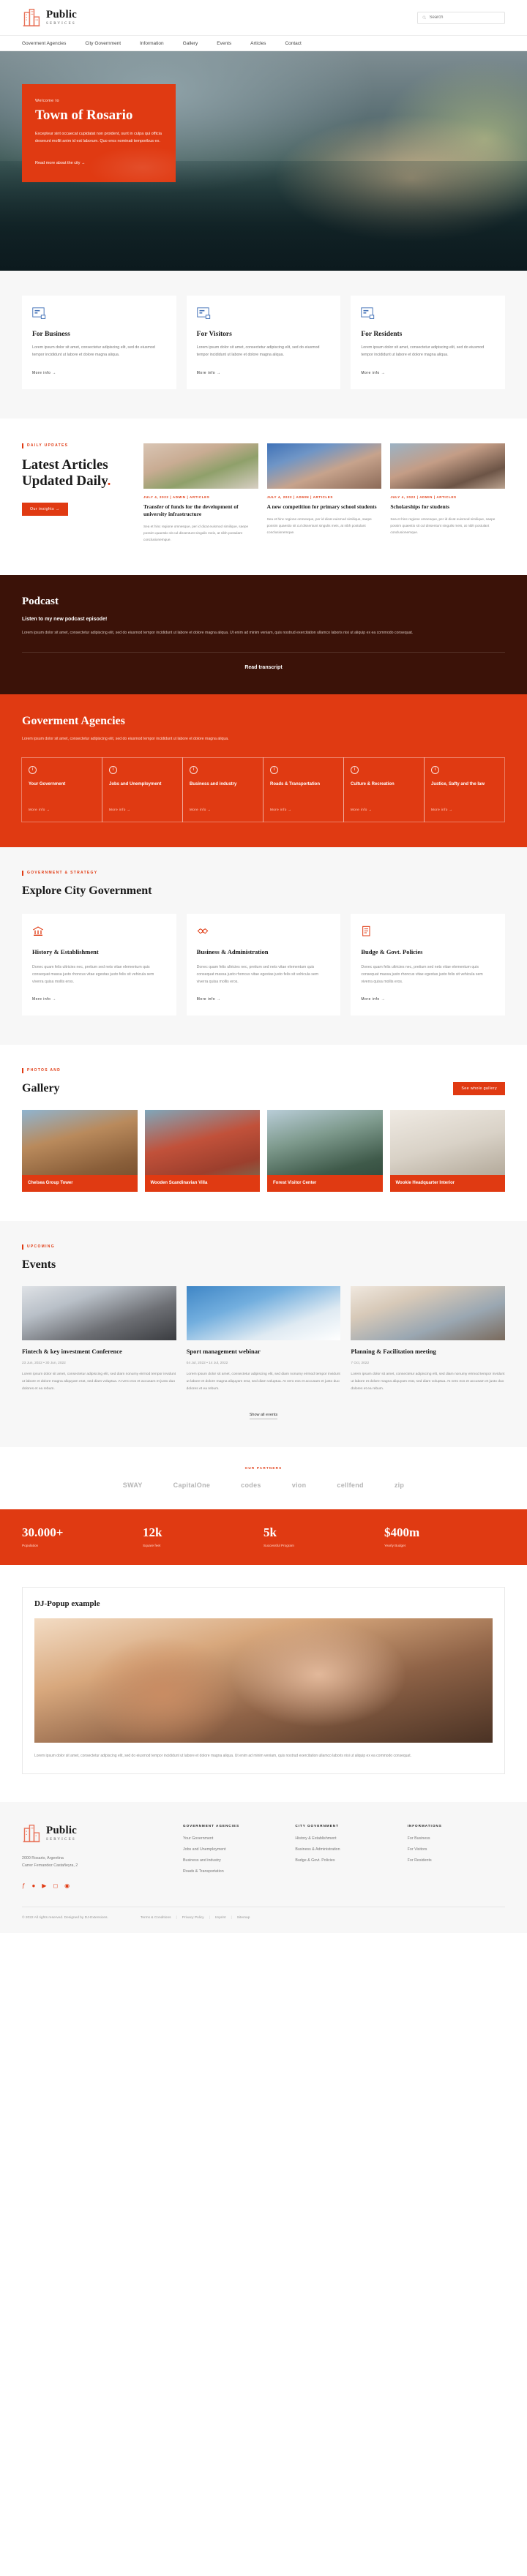  I want to click on brand-logo: Public SERVICES, so click(49, 17).